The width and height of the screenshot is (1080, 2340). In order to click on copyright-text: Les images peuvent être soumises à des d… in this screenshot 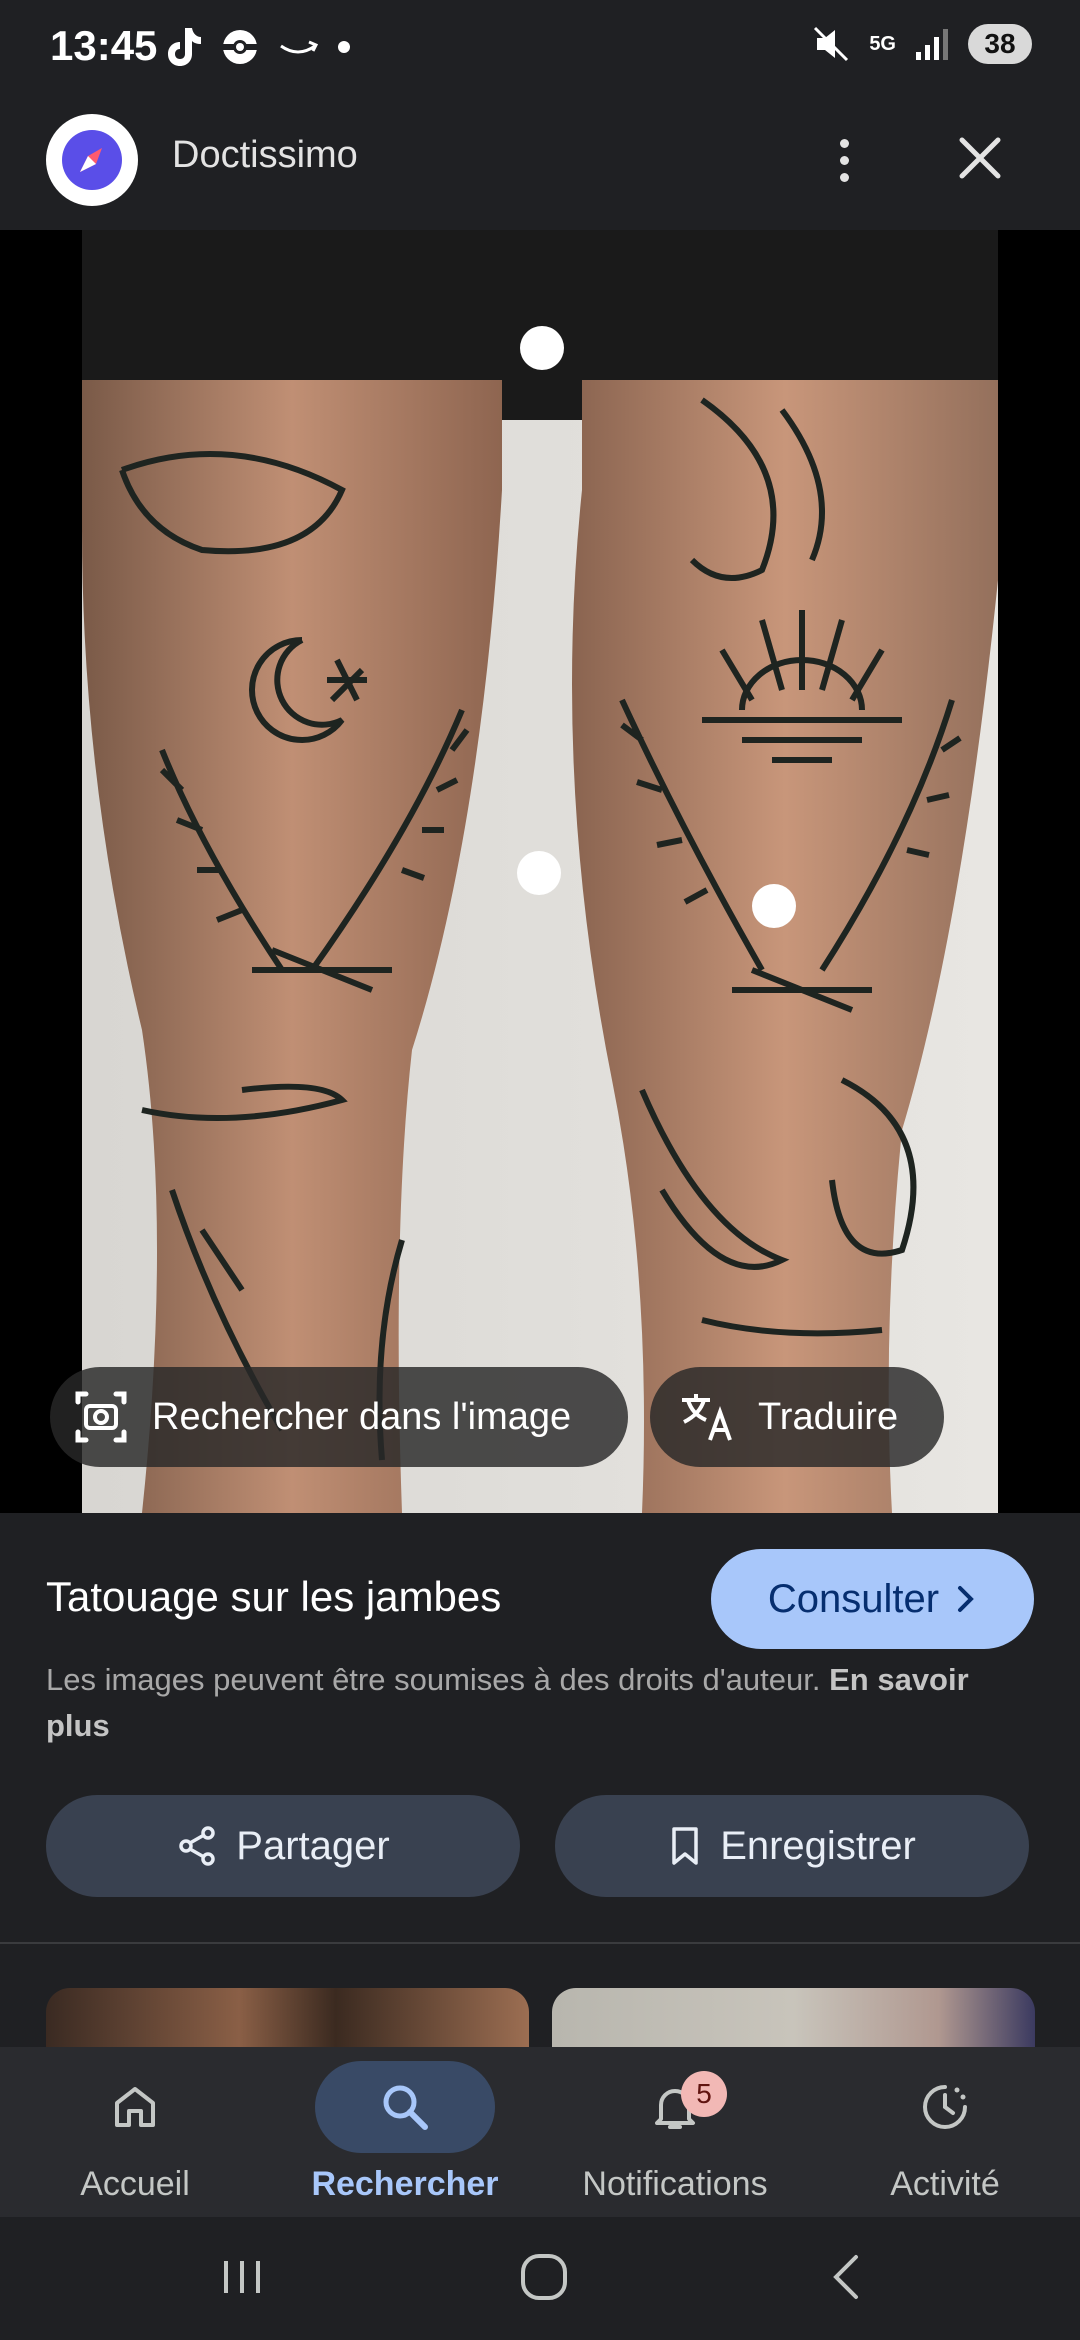, I will do `click(433, 1679)`.